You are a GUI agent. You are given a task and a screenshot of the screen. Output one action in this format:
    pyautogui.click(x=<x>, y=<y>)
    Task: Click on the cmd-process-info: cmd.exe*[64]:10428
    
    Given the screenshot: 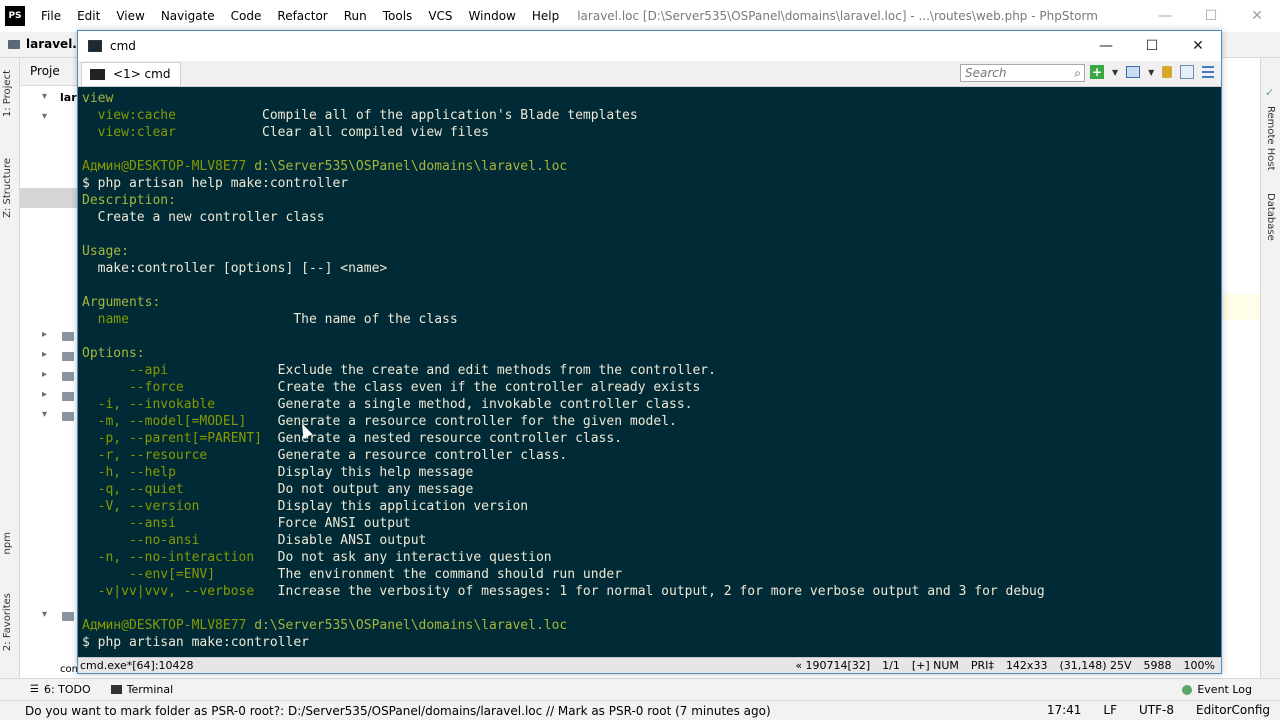 What is the action you would take?
    pyautogui.click(x=137, y=665)
    